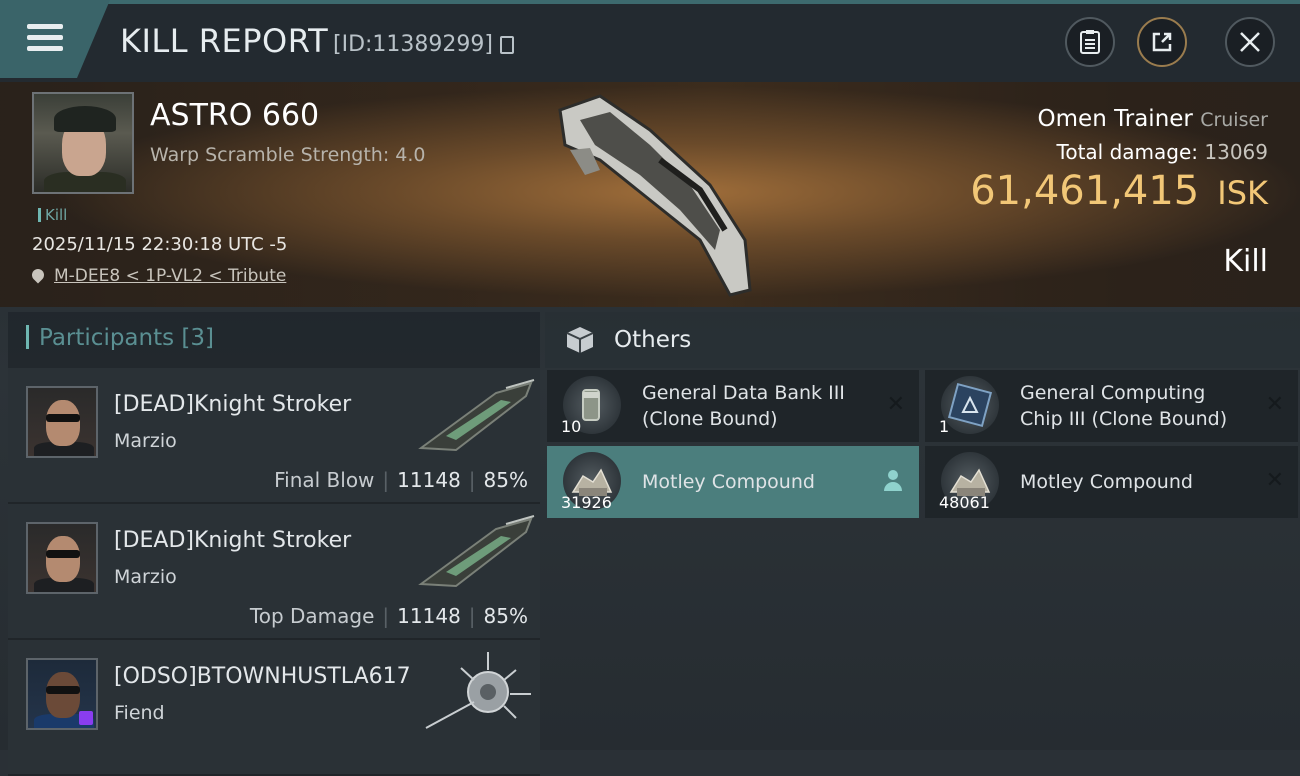  Describe the element at coordinates (655, 195) in the screenshot. I see `victim-ship-image` at that location.